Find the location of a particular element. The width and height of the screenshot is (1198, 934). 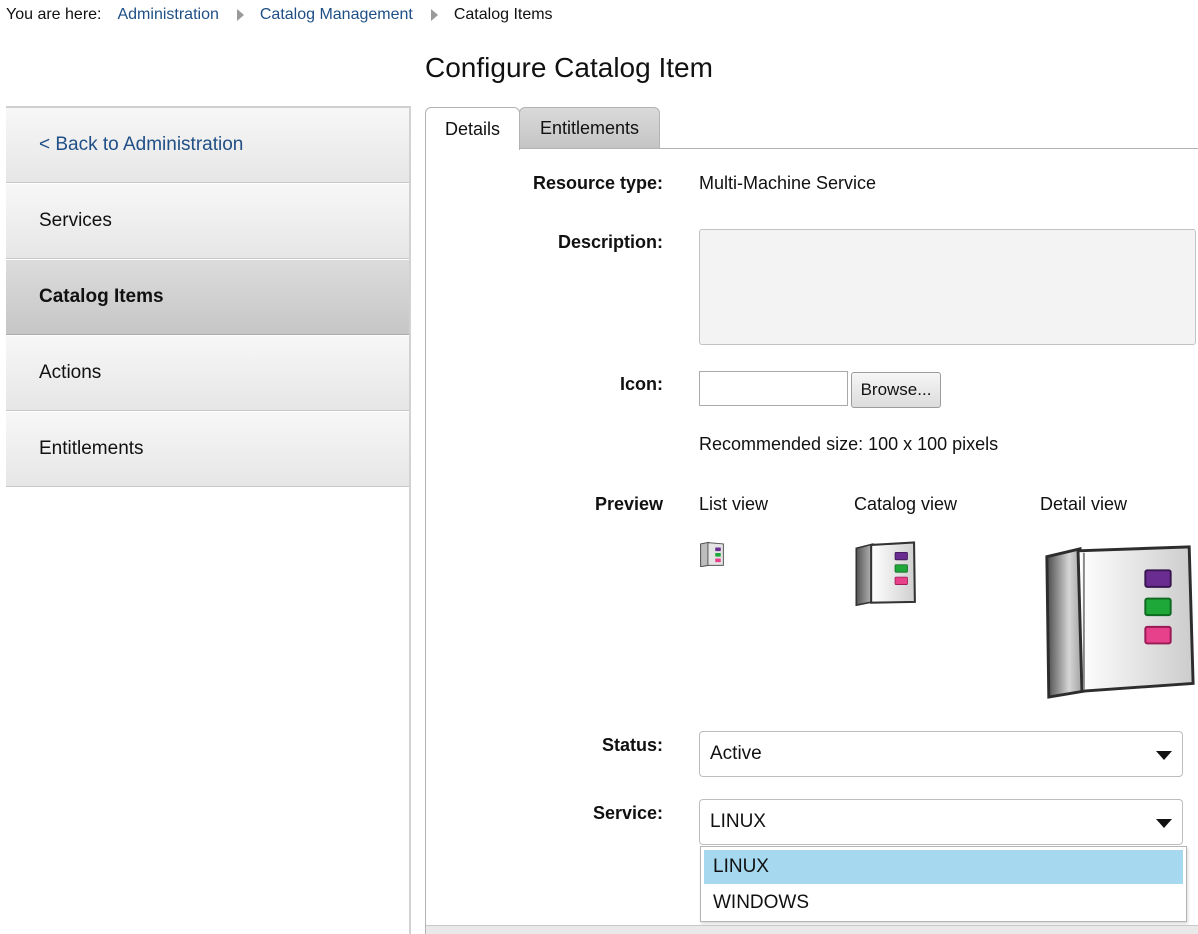

tab-details: Details is located at coordinates (472, 128).